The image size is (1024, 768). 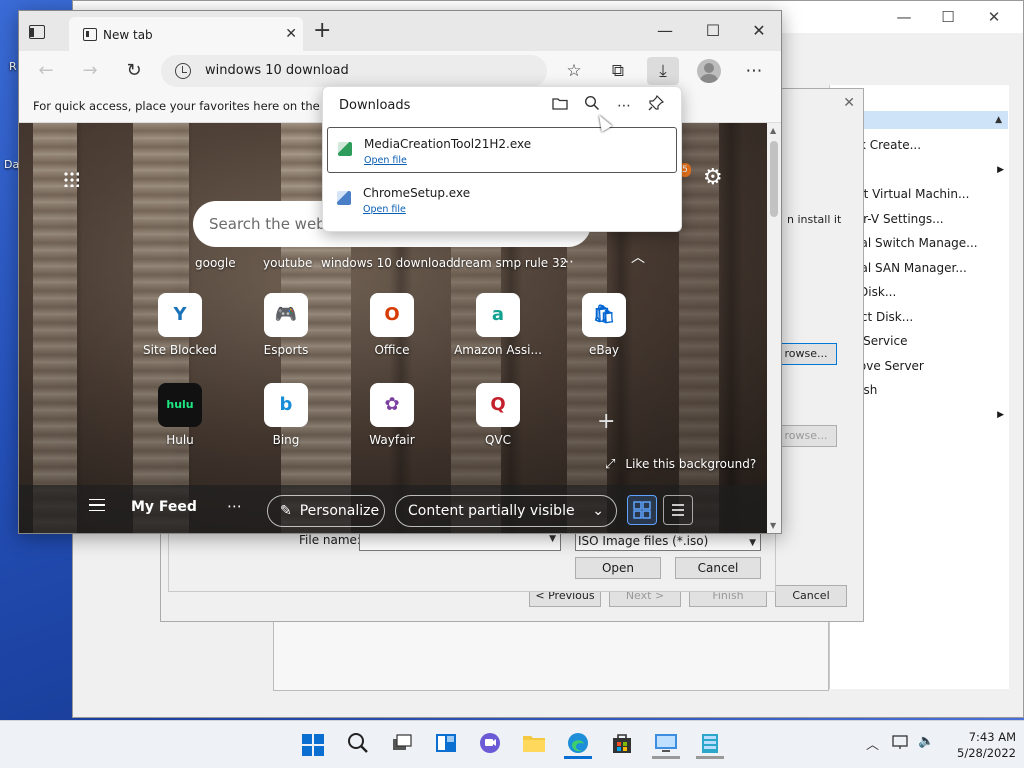 I want to click on app-launcher-icon, so click(x=71, y=179).